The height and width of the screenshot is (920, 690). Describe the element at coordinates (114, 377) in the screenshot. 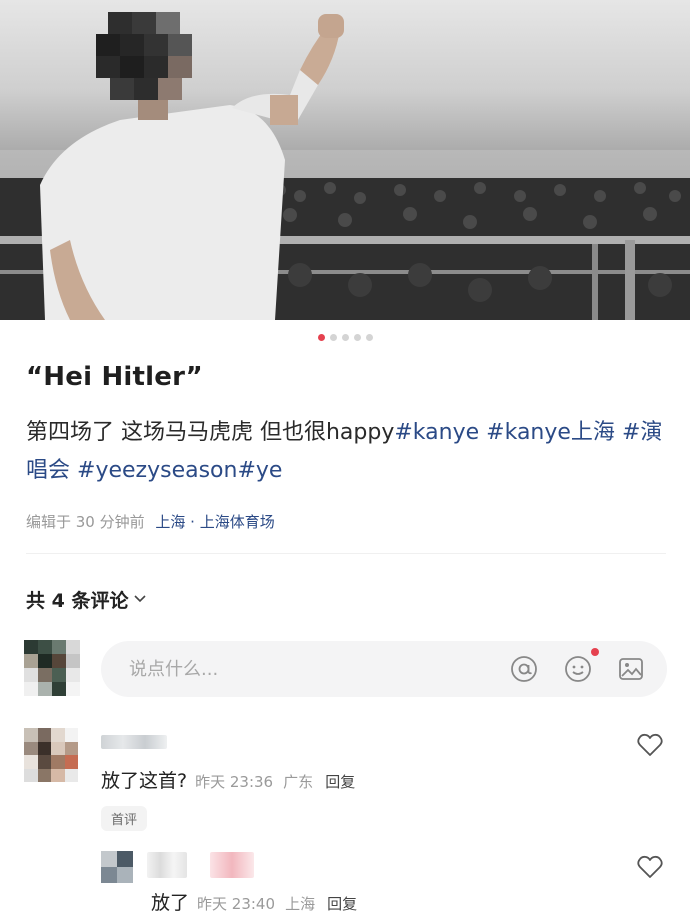

I see `post-title: “Hei Hitler”` at that location.